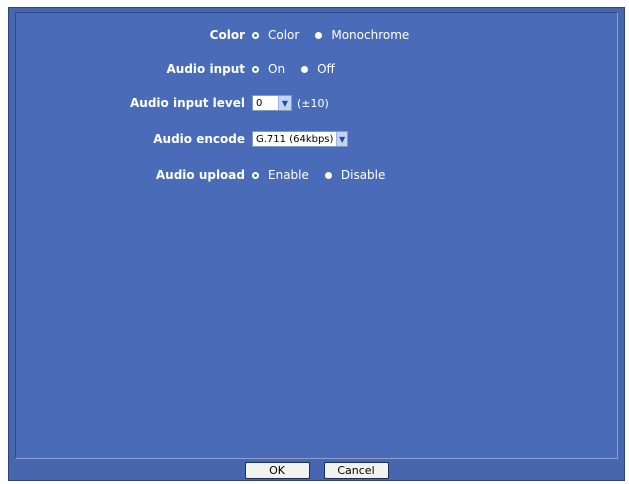 This screenshot has width=629, height=484. I want to click on audio-upload-option-disable: Disable, so click(355, 175).